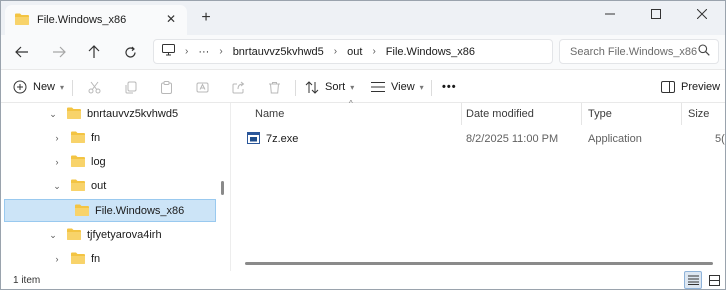 This screenshot has width=726, height=290. Describe the element at coordinates (278, 52) in the screenshot. I see `breadcrumb-bnrtauvvz5kvhwd5: bnrtauvvz5kvhwd5` at that location.